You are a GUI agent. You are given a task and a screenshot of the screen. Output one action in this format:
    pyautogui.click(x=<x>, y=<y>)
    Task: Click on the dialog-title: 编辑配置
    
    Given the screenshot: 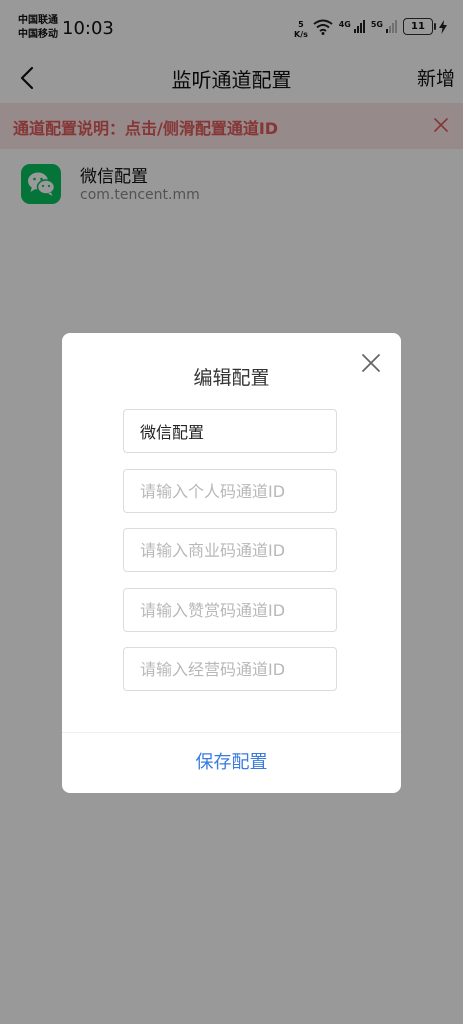 What is the action you would take?
    pyautogui.click(x=231, y=378)
    